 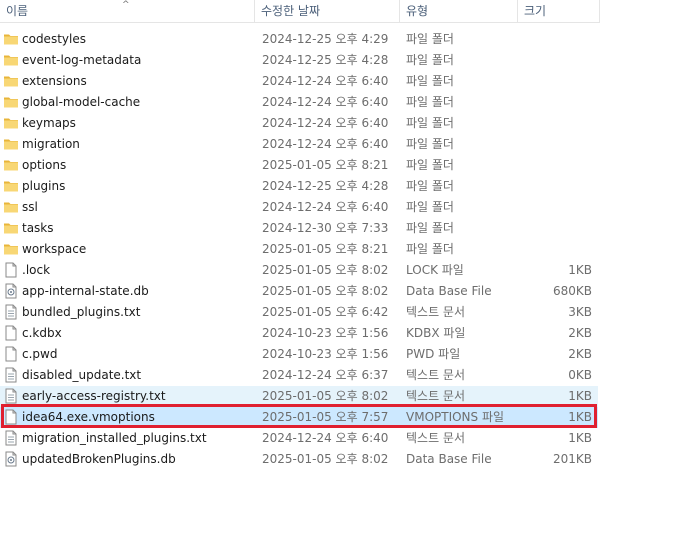 I want to click on file-row: workspace 2025-01-05 오후 8:21 파일 폴더, so click(x=299, y=249).